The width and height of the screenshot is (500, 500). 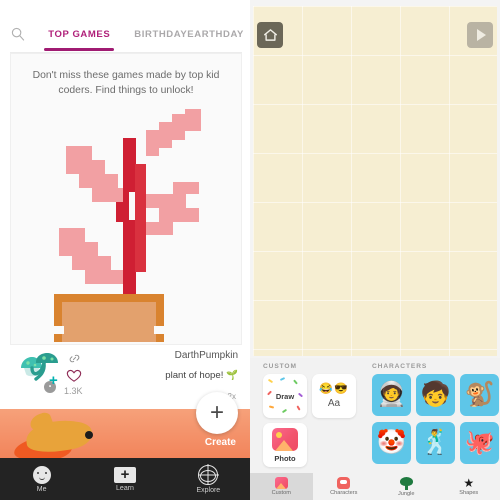 I want to click on asset-palette: CUSTOM CHARACTERS Draw 😂😎 Aa, so click(x=375, y=429).